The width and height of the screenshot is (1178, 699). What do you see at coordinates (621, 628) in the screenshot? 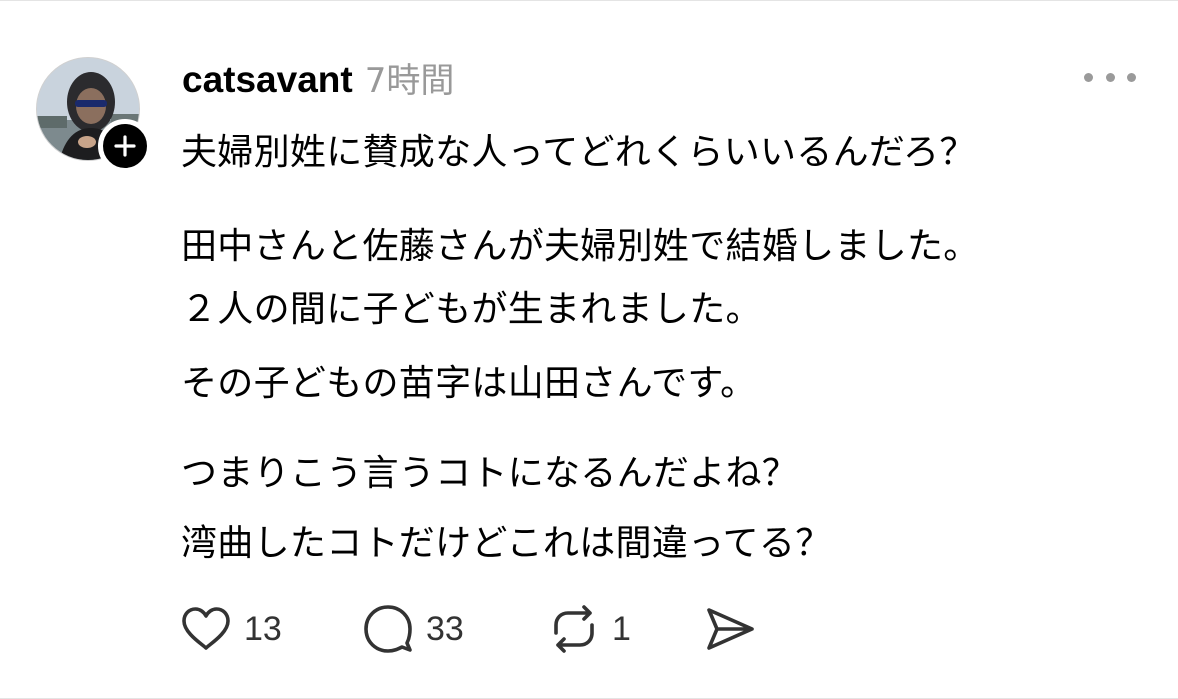
I see `repost-count: 1` at bounding box center [621, 628].